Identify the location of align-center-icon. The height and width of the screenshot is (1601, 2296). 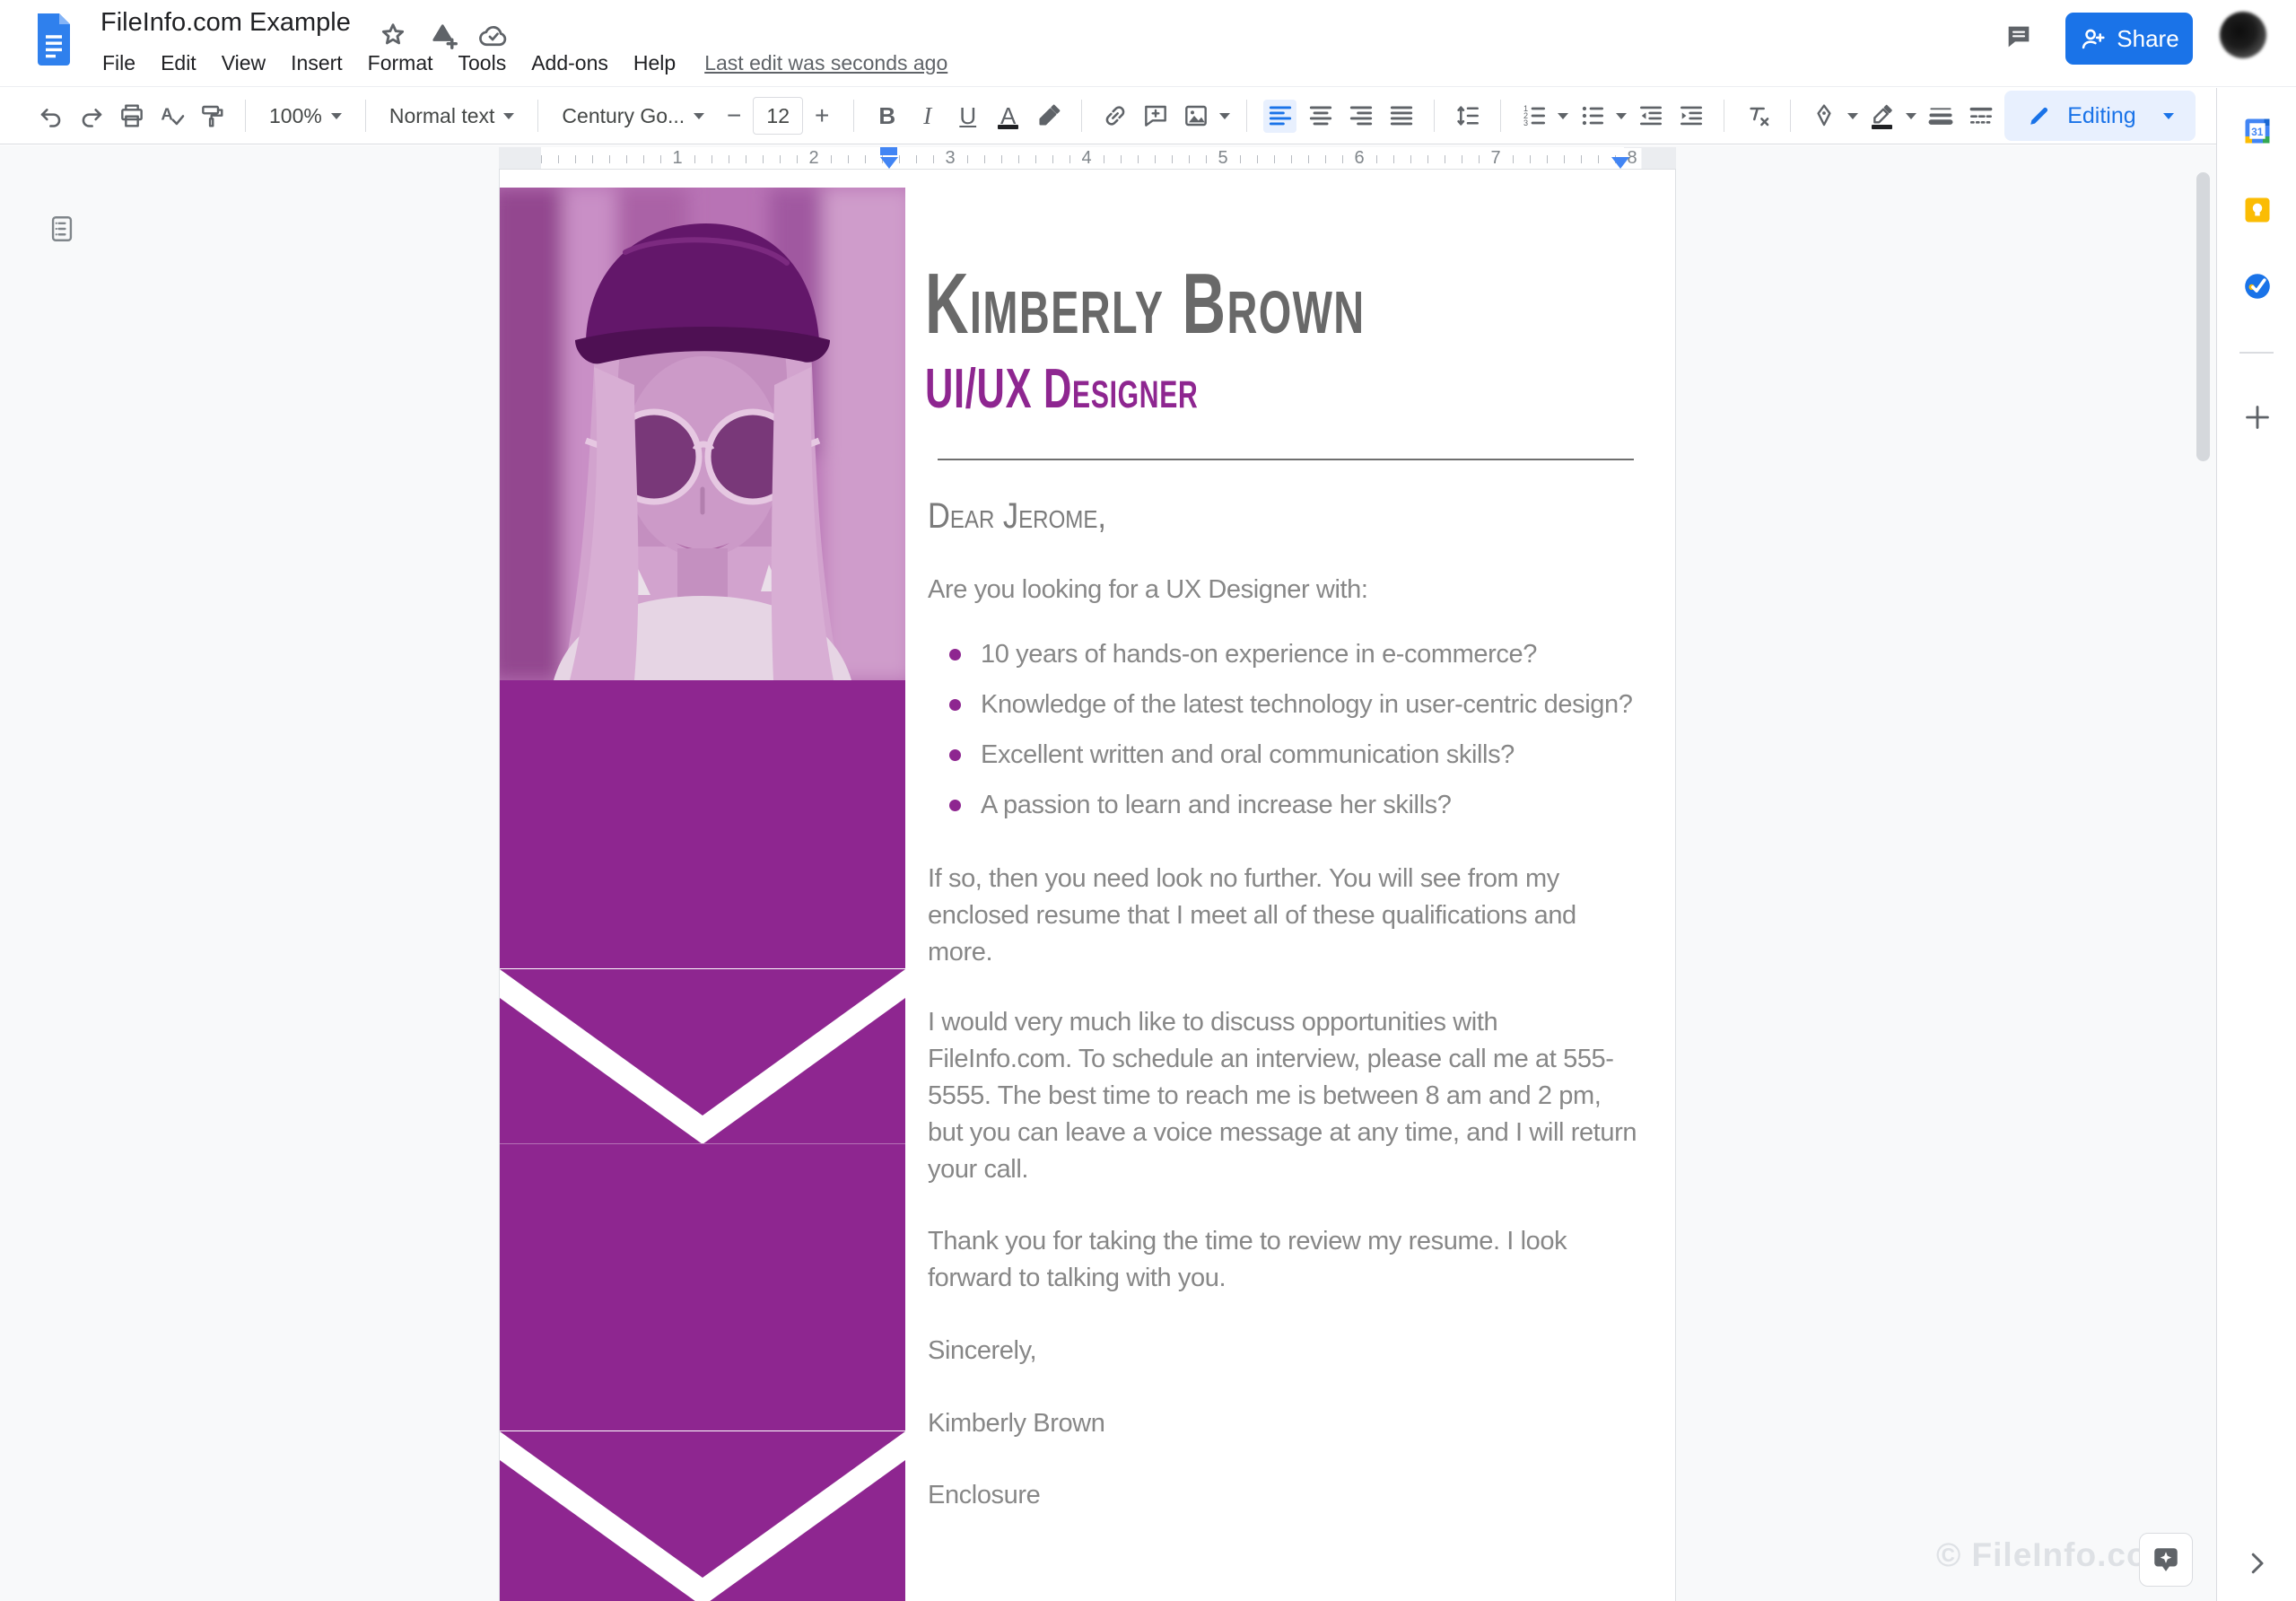
(1321, 115).